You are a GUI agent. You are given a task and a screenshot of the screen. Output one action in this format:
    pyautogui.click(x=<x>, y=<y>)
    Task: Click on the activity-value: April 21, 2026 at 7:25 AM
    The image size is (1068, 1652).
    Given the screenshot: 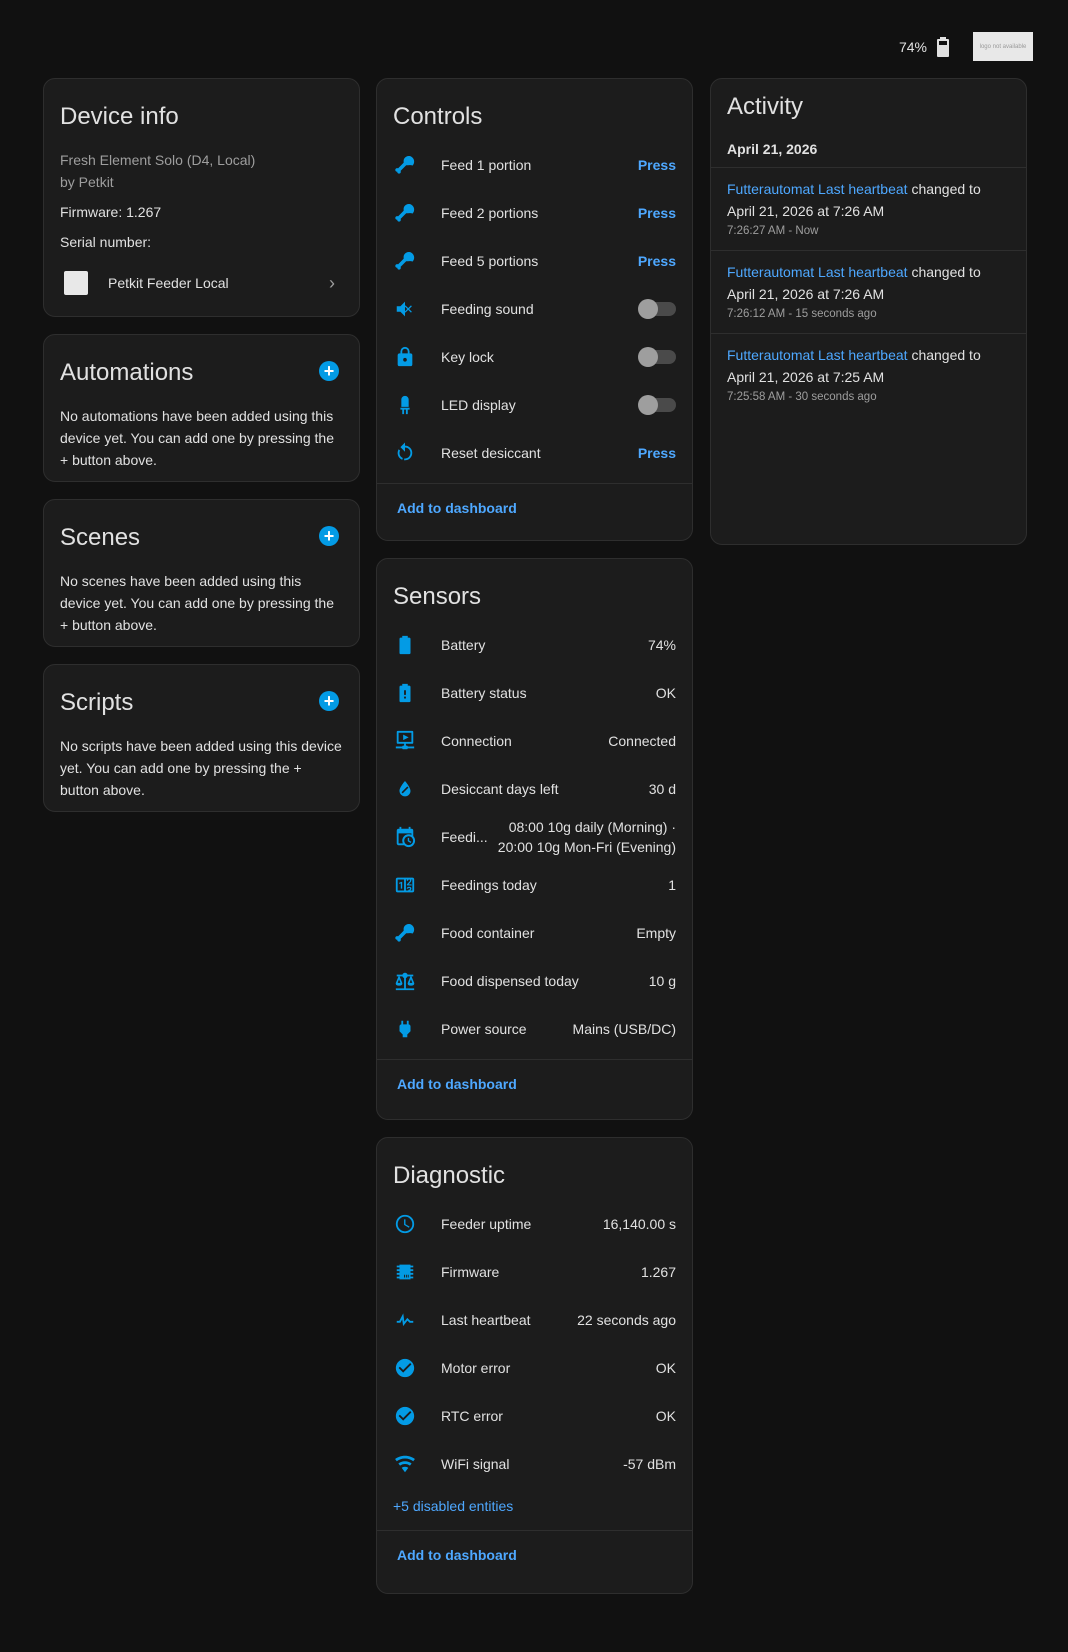 What is the action you would take?
    pyautogui.click(x=806, y=377)
    